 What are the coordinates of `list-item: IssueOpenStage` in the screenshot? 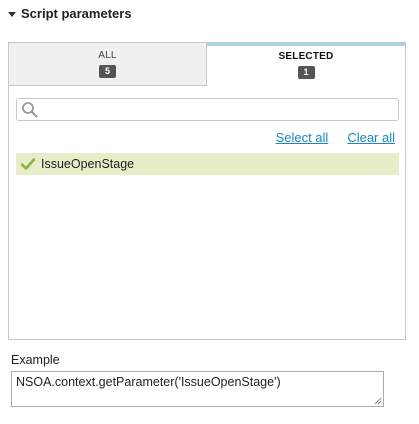 It's located at (207, 164).